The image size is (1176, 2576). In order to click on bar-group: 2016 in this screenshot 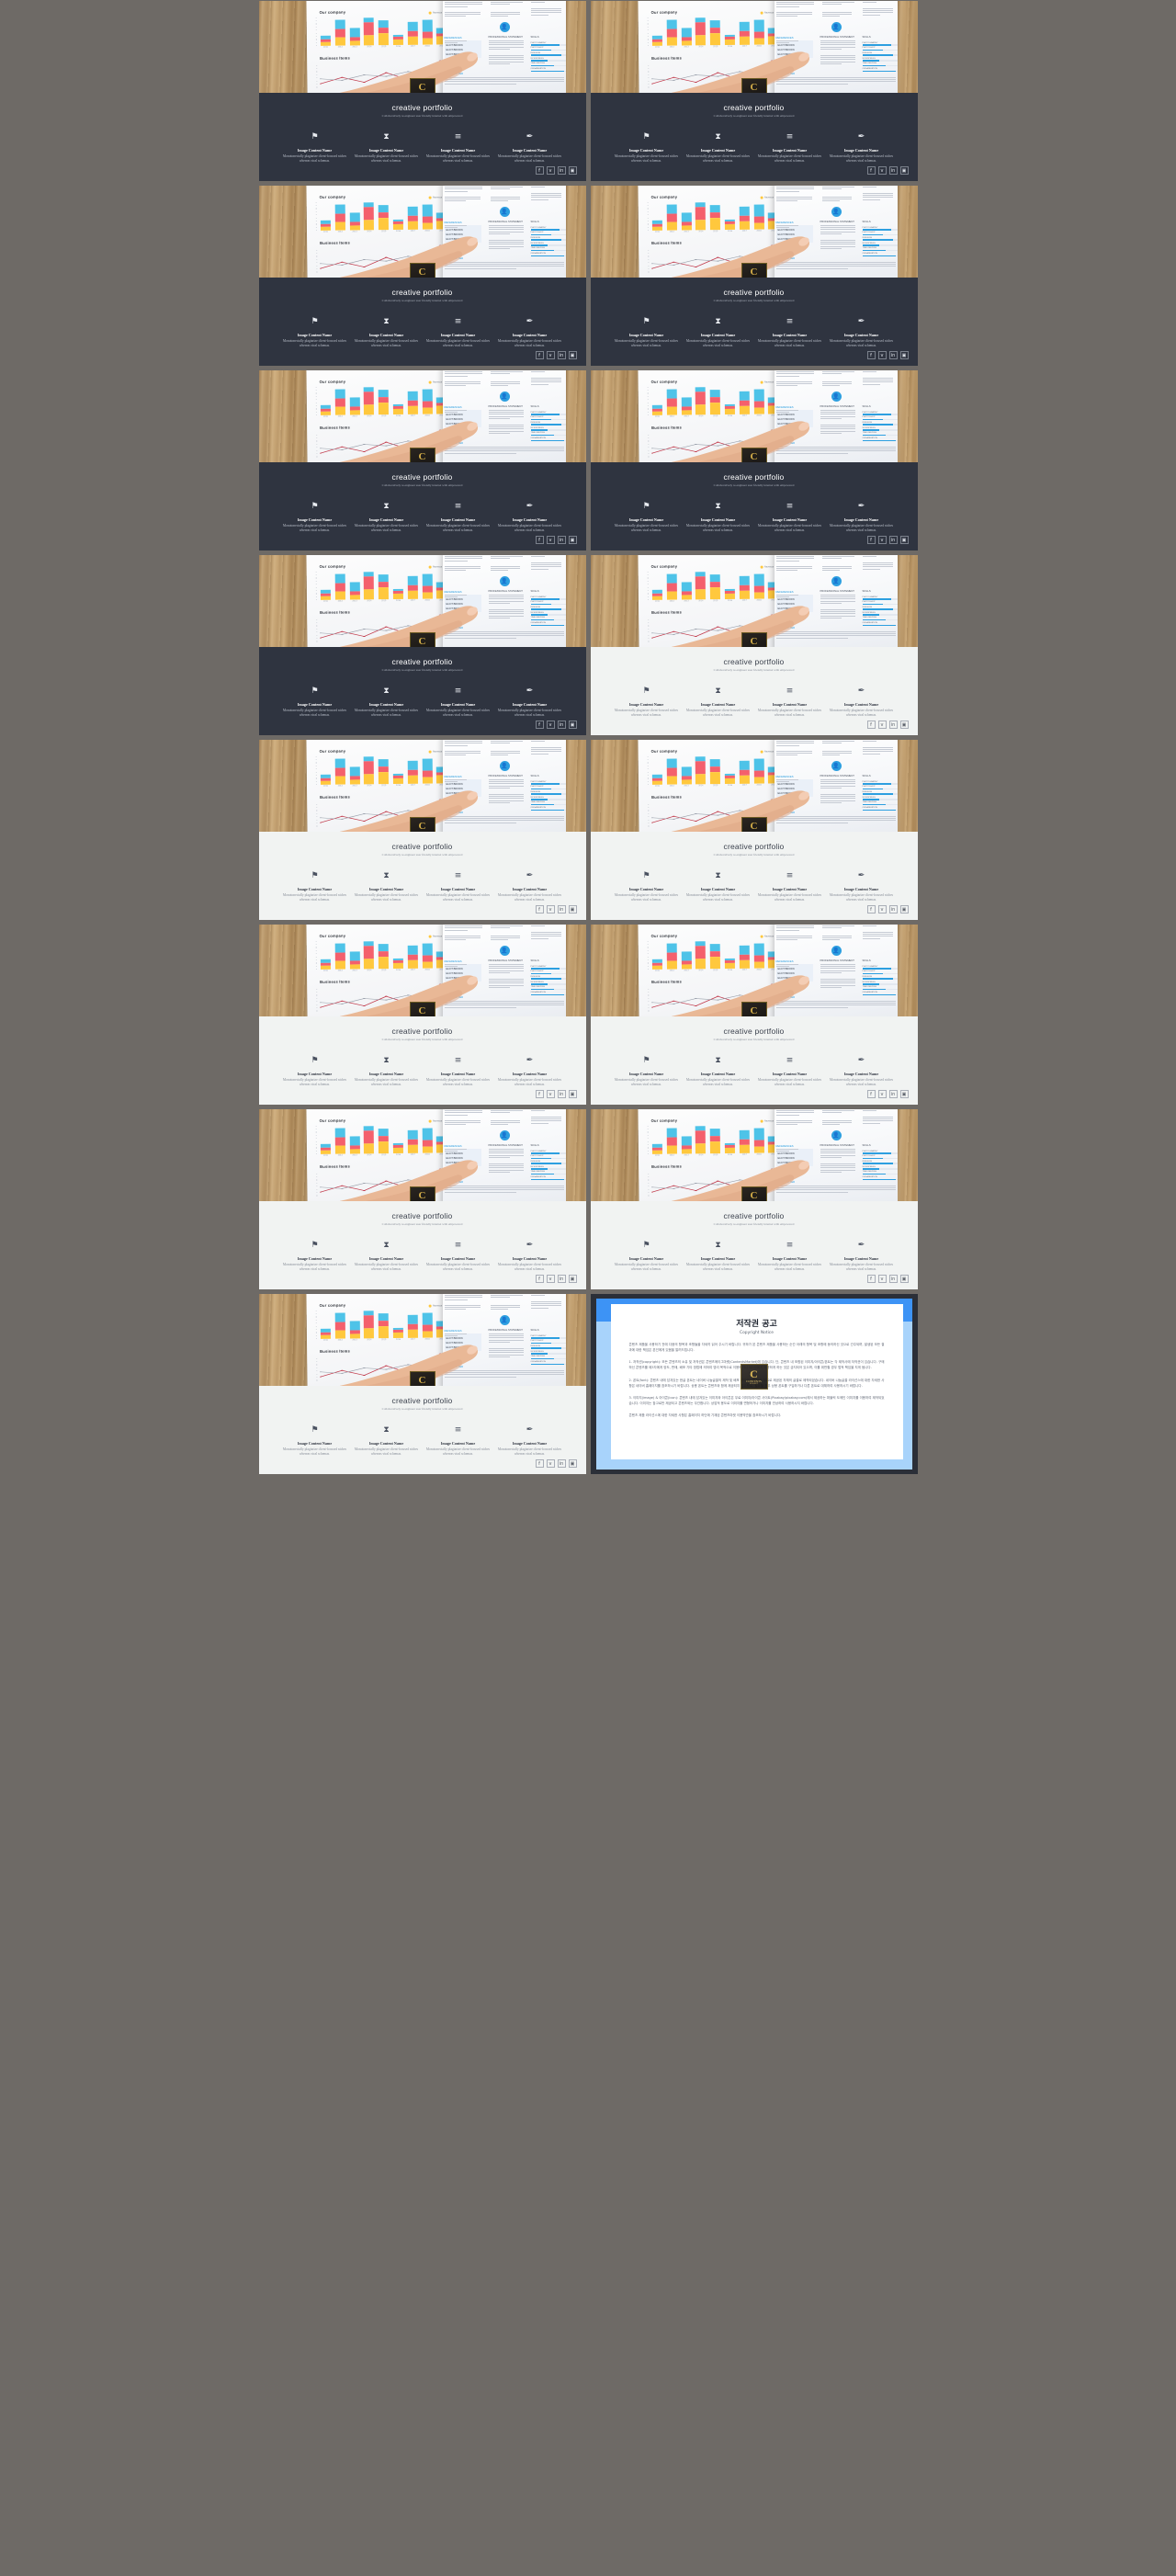, I will do `click(397, 410)`.